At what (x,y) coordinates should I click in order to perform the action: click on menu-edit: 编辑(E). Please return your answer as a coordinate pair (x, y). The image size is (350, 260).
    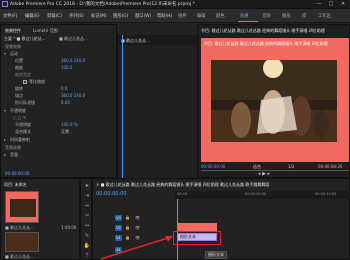
    Looking at the image, I should click on (32, 16).